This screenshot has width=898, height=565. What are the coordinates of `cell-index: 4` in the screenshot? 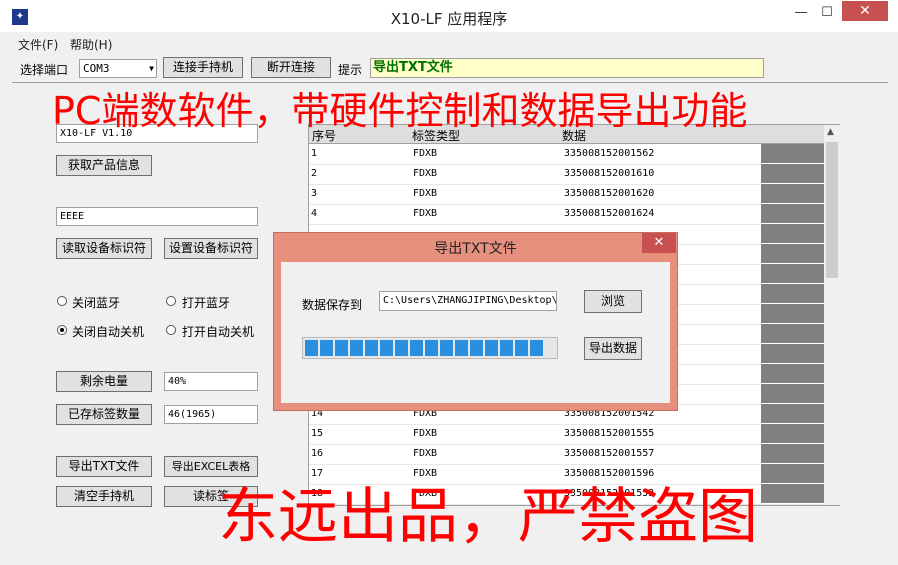 It's located at (314, 213).